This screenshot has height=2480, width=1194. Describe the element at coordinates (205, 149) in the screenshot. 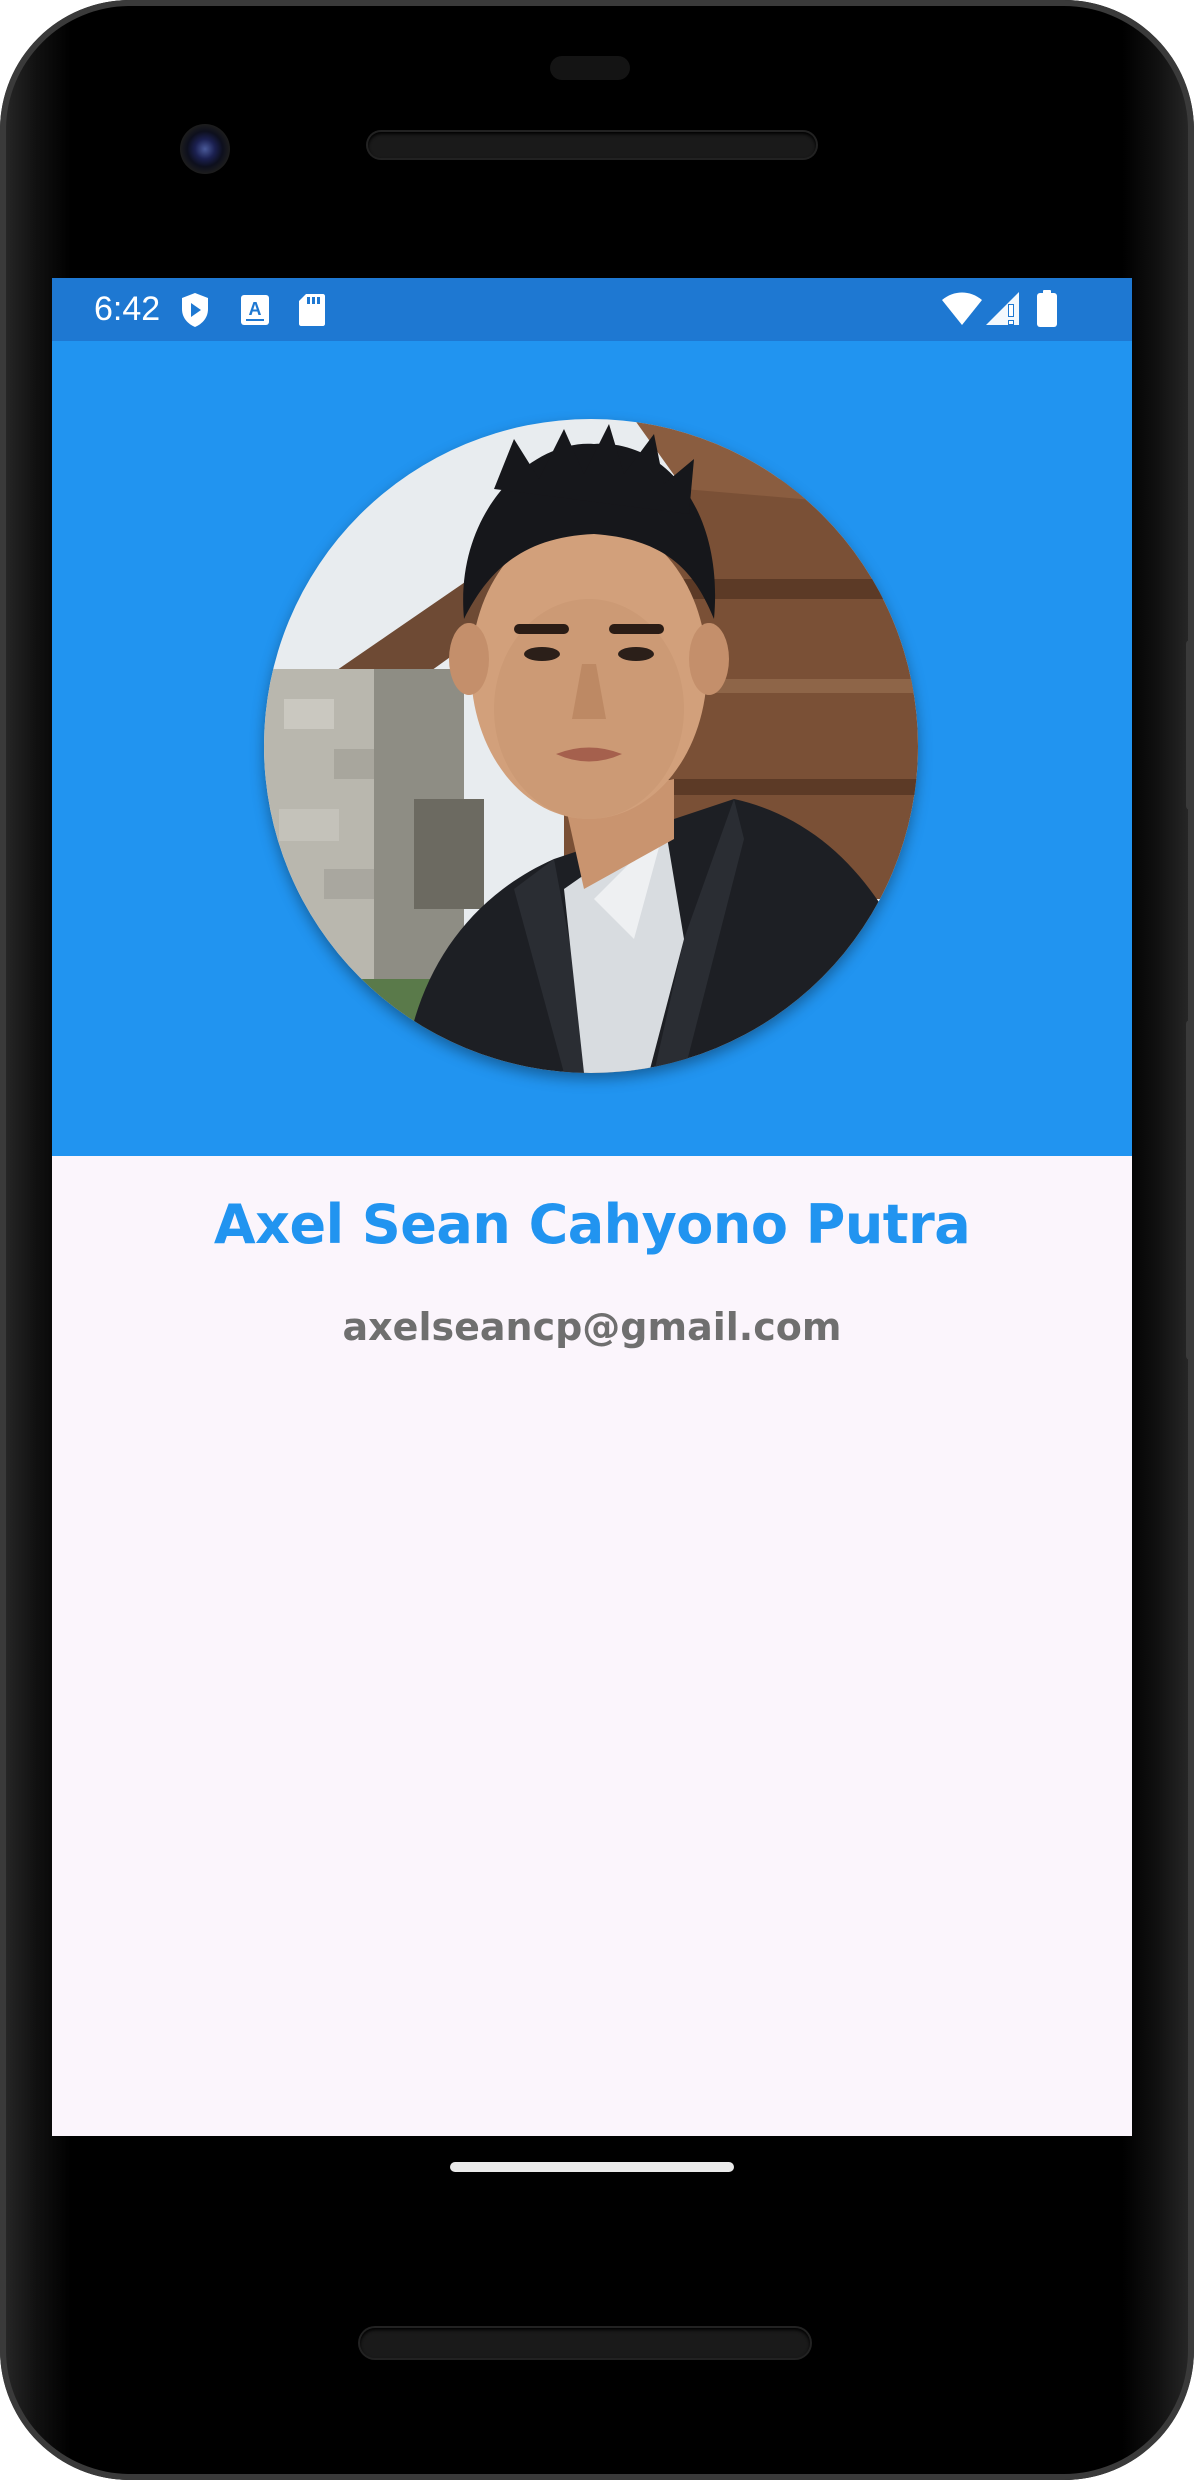

I see `front-camera` at that location.